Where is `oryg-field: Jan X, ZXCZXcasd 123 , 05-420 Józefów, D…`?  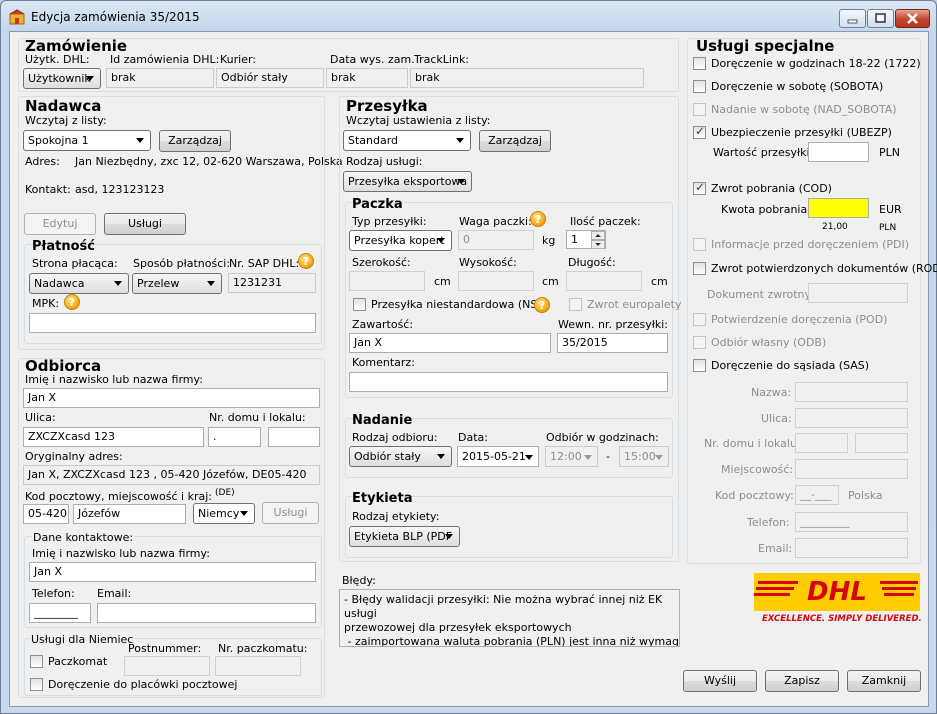 oryg-field: Jan X, ZXCZXcasd 123 , 05-420 Józefów, D… is located at coordinates (171, 475).